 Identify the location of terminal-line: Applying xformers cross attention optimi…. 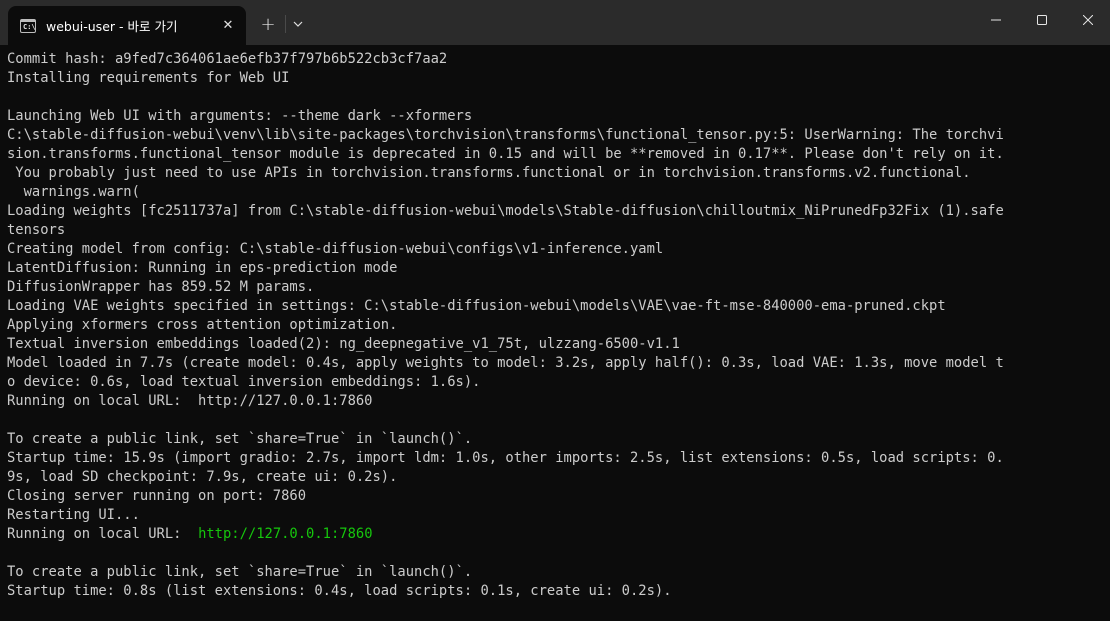
(202, 325).